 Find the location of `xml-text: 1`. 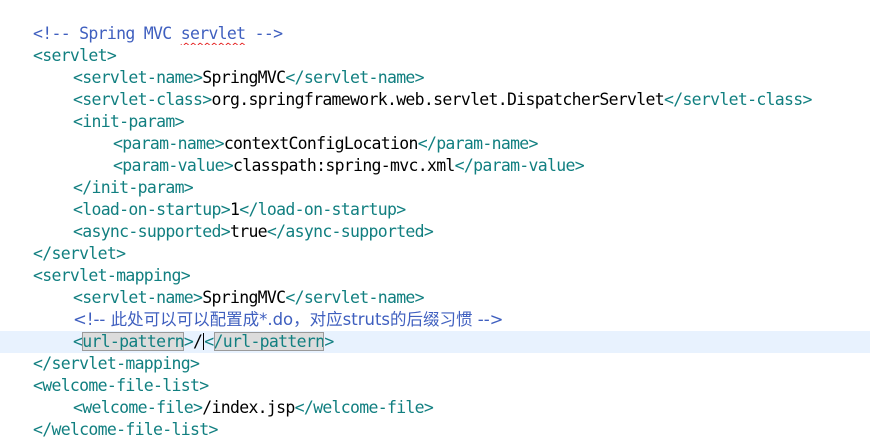

xml-text: 1 is located at coordinates (234, 209).